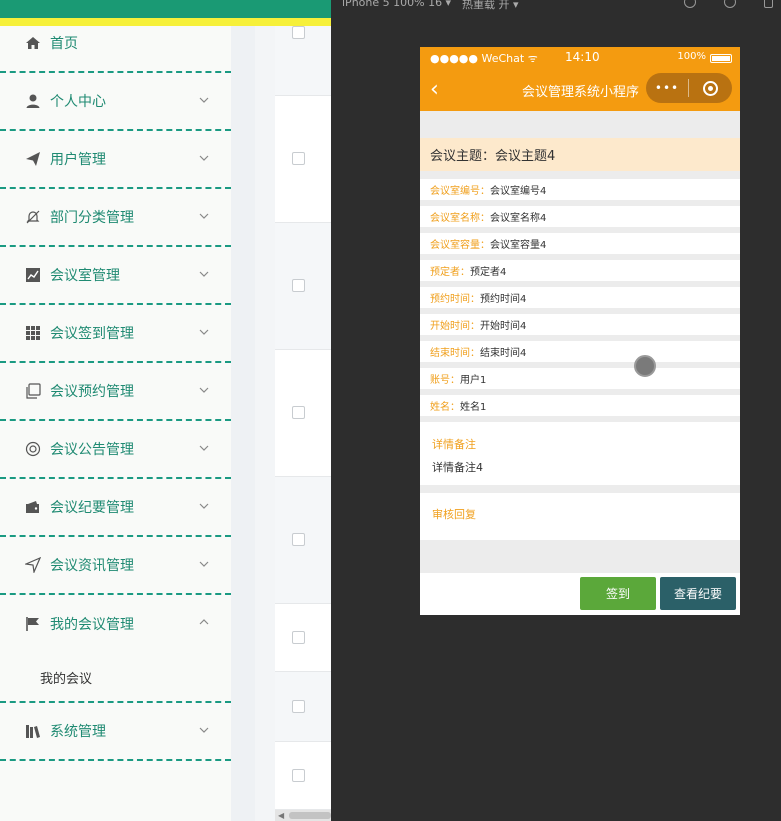 This screenshot has width=781, height=821. What do you see at coordinates (204, 622) in the screenshot?
I see `chevron-up-icon` at bounding box center [204, 622].